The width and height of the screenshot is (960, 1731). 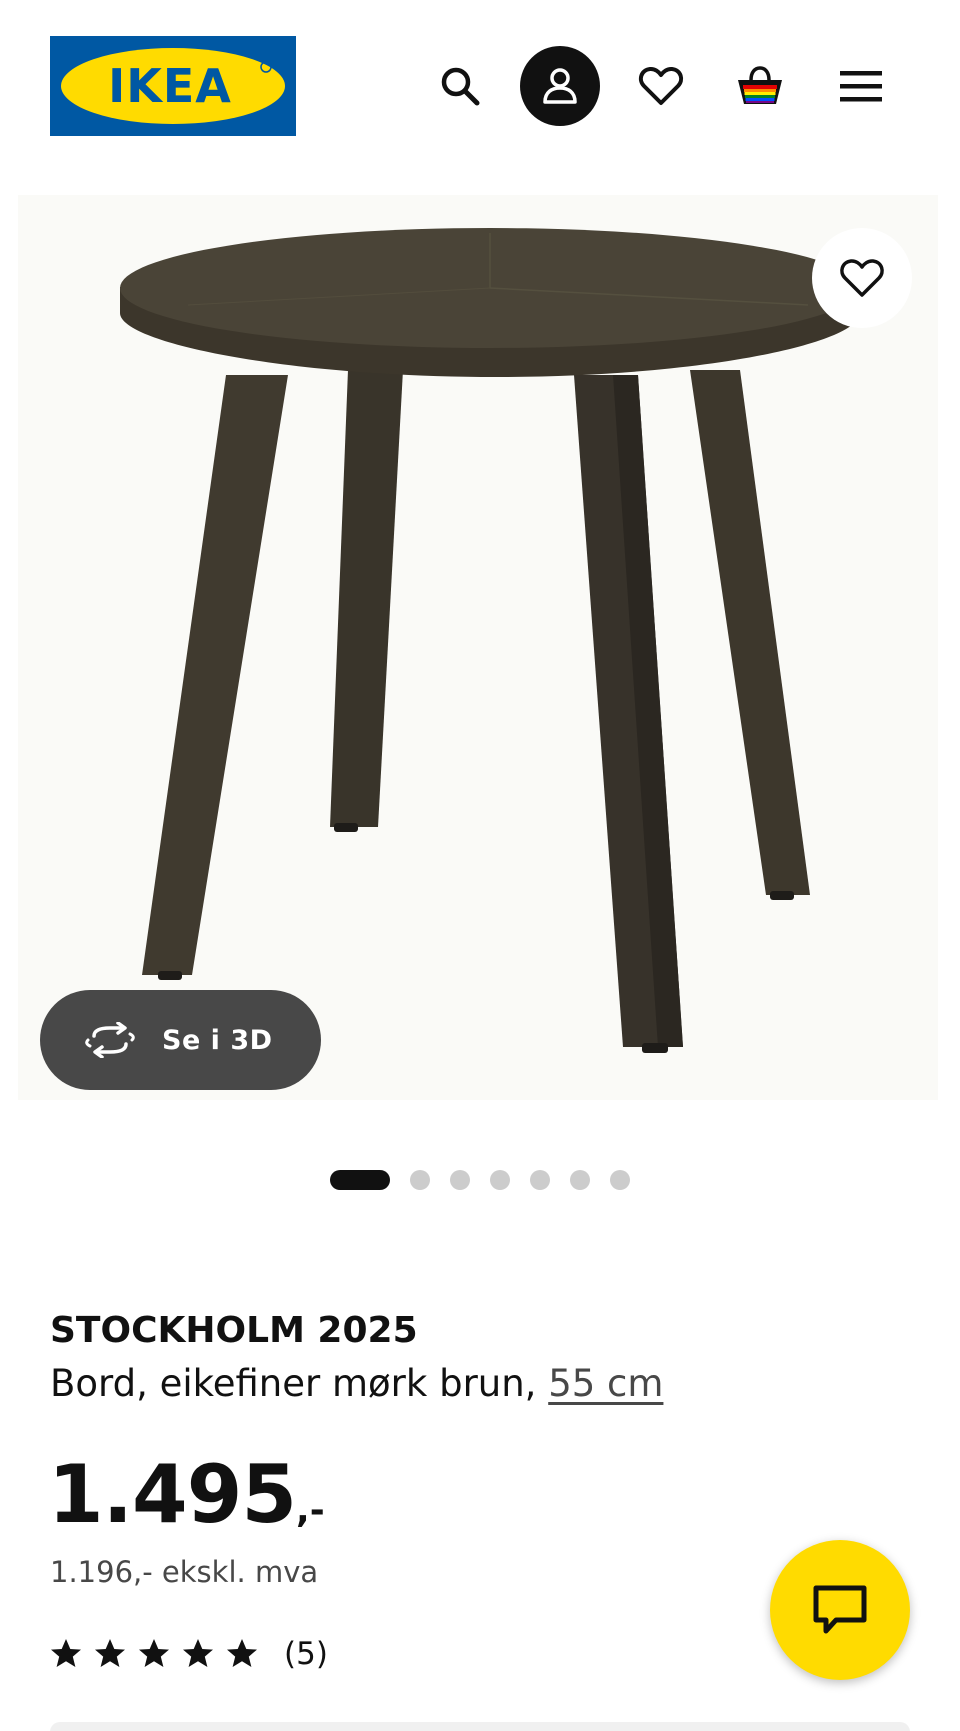 I want to click on shopping-bag-icon, so click(x=760, y=85).